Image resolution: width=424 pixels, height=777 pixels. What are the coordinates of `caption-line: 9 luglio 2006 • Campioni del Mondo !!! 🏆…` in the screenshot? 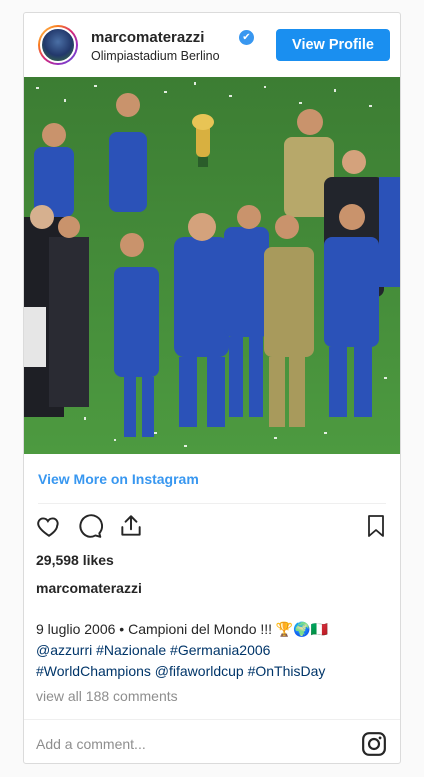 It's located at (182, 629).